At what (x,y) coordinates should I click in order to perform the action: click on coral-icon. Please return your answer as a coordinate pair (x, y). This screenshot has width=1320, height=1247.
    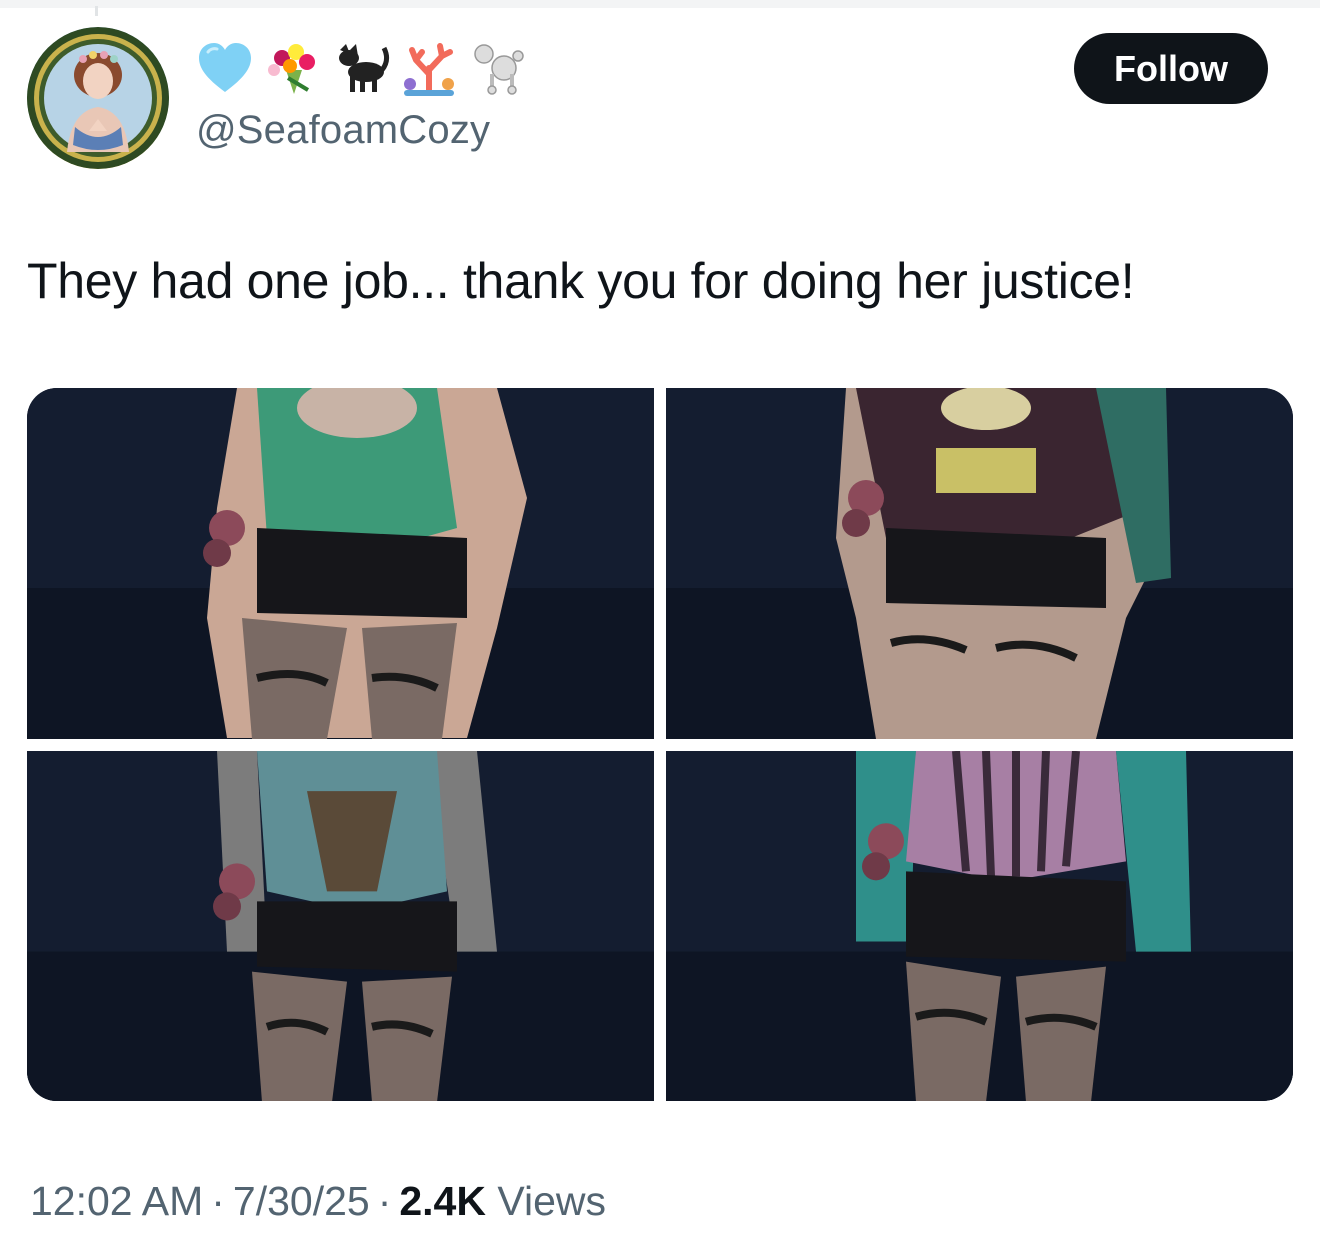
    Looking at the image, I should click on (429, 69).